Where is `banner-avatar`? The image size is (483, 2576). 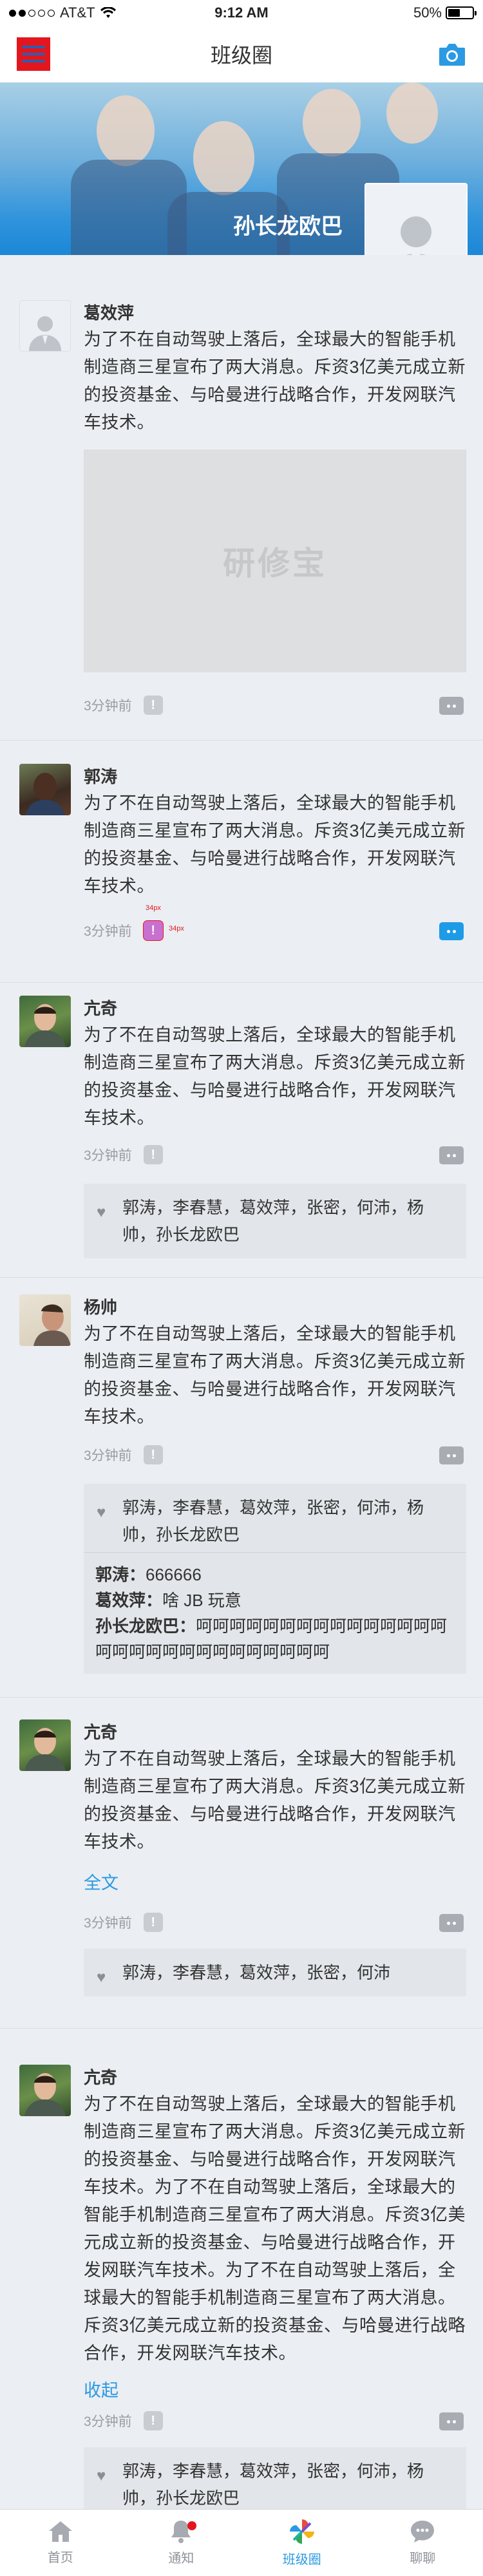 banner-avatar is located at coordinates (416, 219).